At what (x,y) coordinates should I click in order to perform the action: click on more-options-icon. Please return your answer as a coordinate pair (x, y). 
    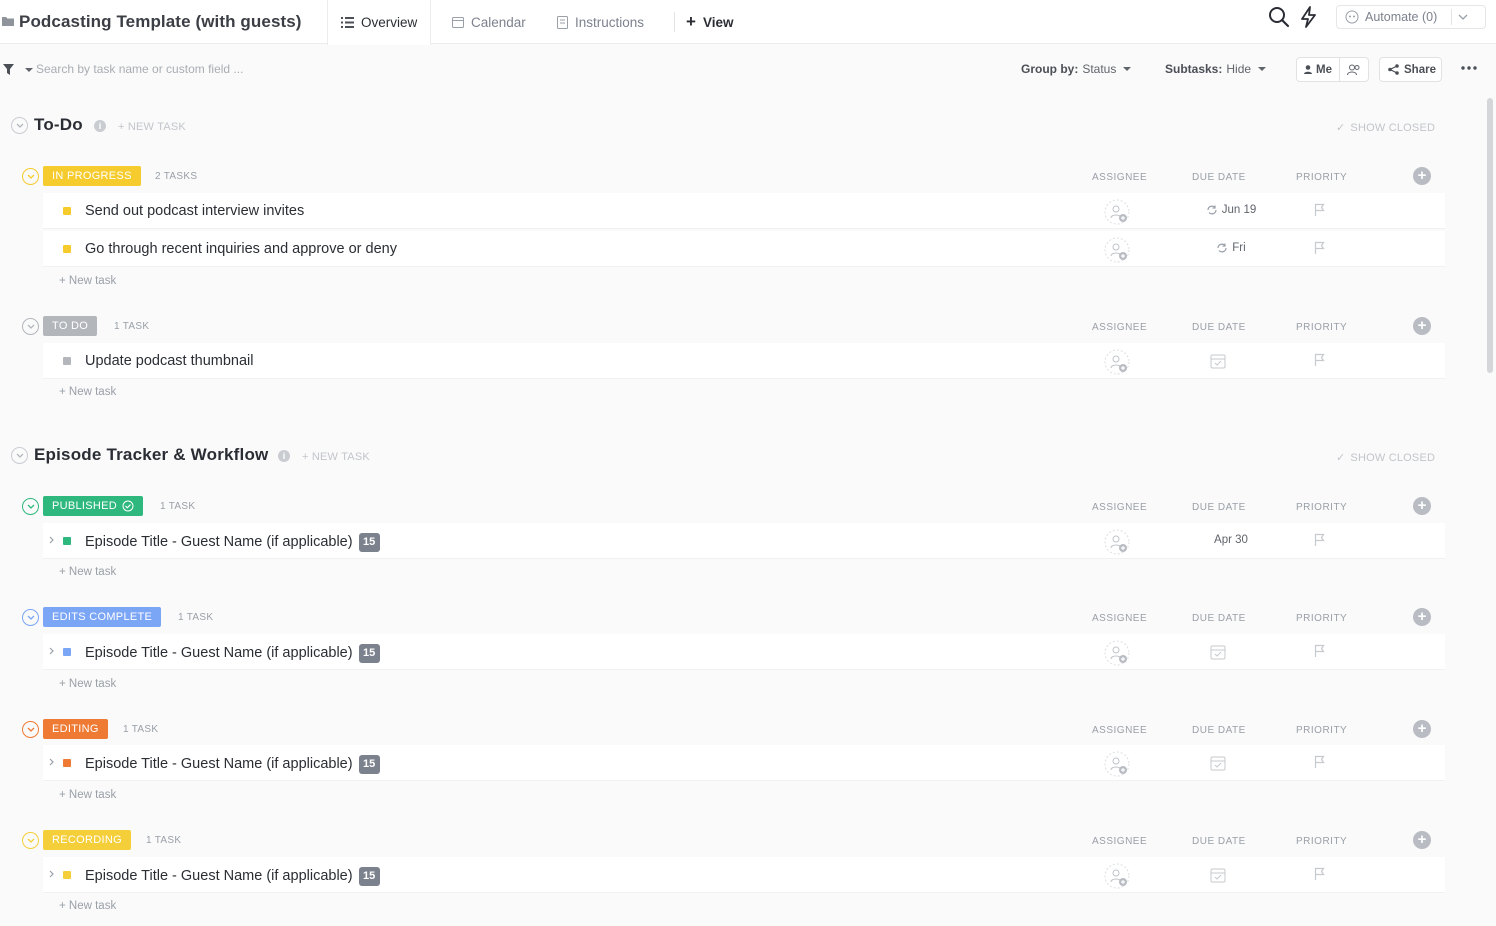
    Looking at the image, I should click on (1469, 68).